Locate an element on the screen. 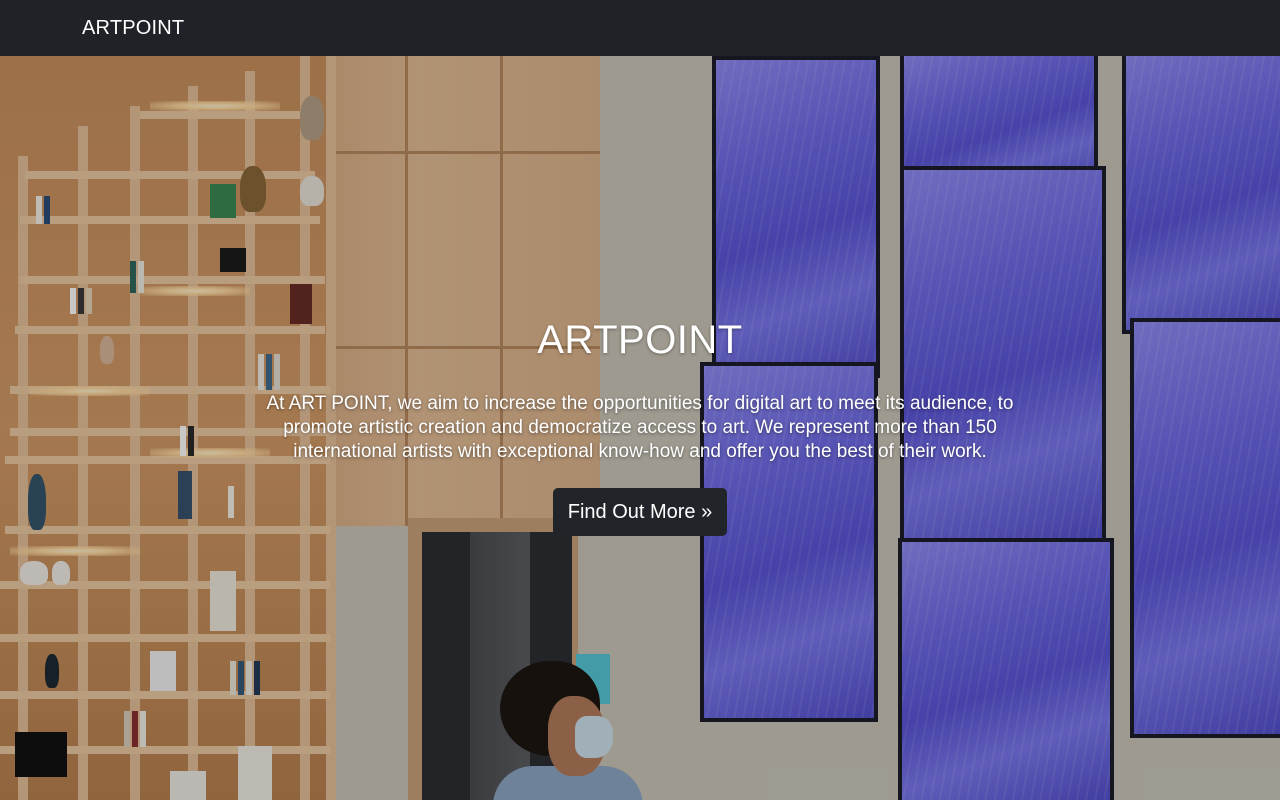 This screenshot has height=800, width=1280. brand-logo-link: ARTPOINT is located at coordinates (133, 28).